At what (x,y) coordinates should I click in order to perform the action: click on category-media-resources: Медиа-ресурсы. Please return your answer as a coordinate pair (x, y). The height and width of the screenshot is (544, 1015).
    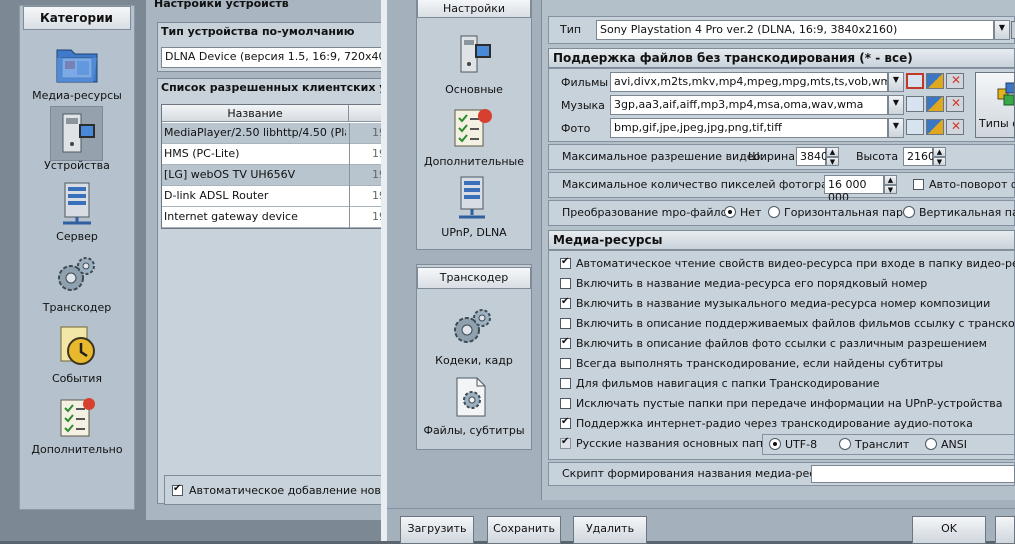
    Looking at the image, I should click on (77, 75).